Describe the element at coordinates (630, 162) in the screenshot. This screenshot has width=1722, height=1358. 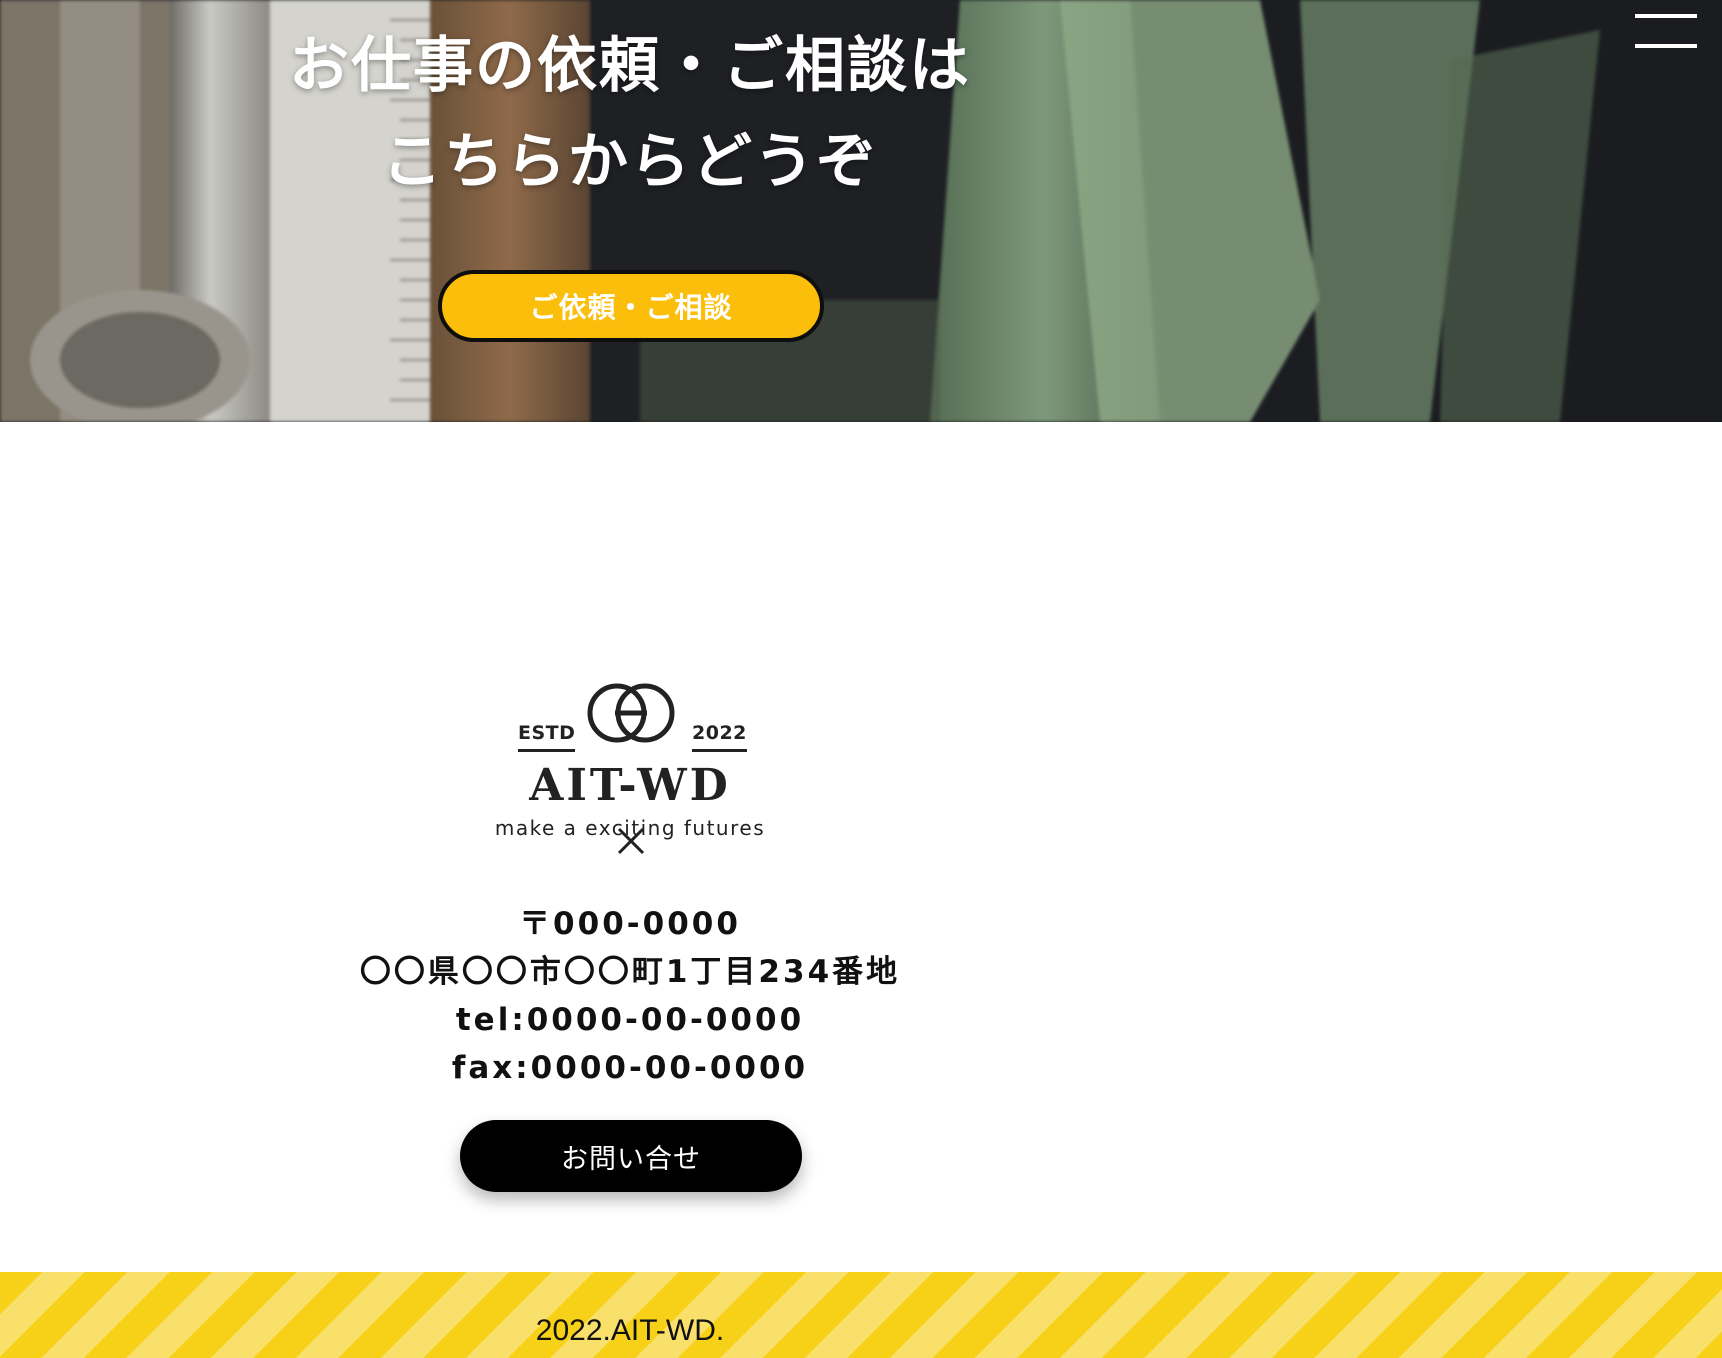
I see `hero-title-line-2: こちらからどうぞ` at that location.